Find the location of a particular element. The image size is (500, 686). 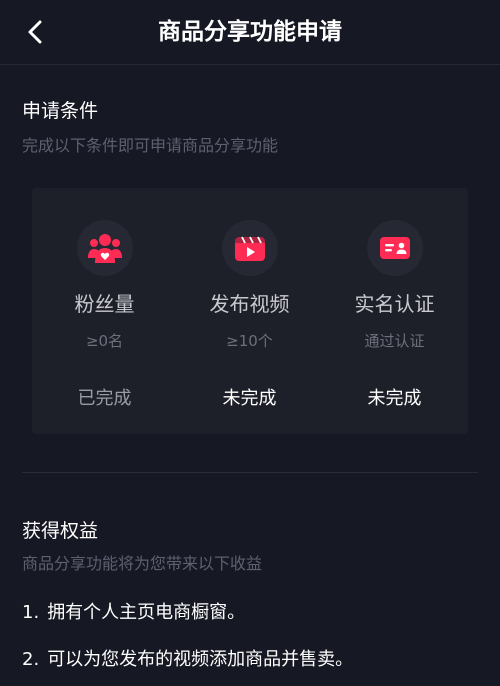

conditions-title: 申请条件 is located at coordinates (60, 111).